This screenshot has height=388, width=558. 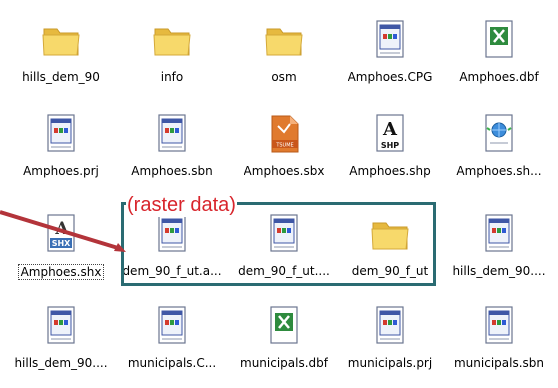 I want to click on file-label: Amphoes.dbf, so click(x=499, y=77).